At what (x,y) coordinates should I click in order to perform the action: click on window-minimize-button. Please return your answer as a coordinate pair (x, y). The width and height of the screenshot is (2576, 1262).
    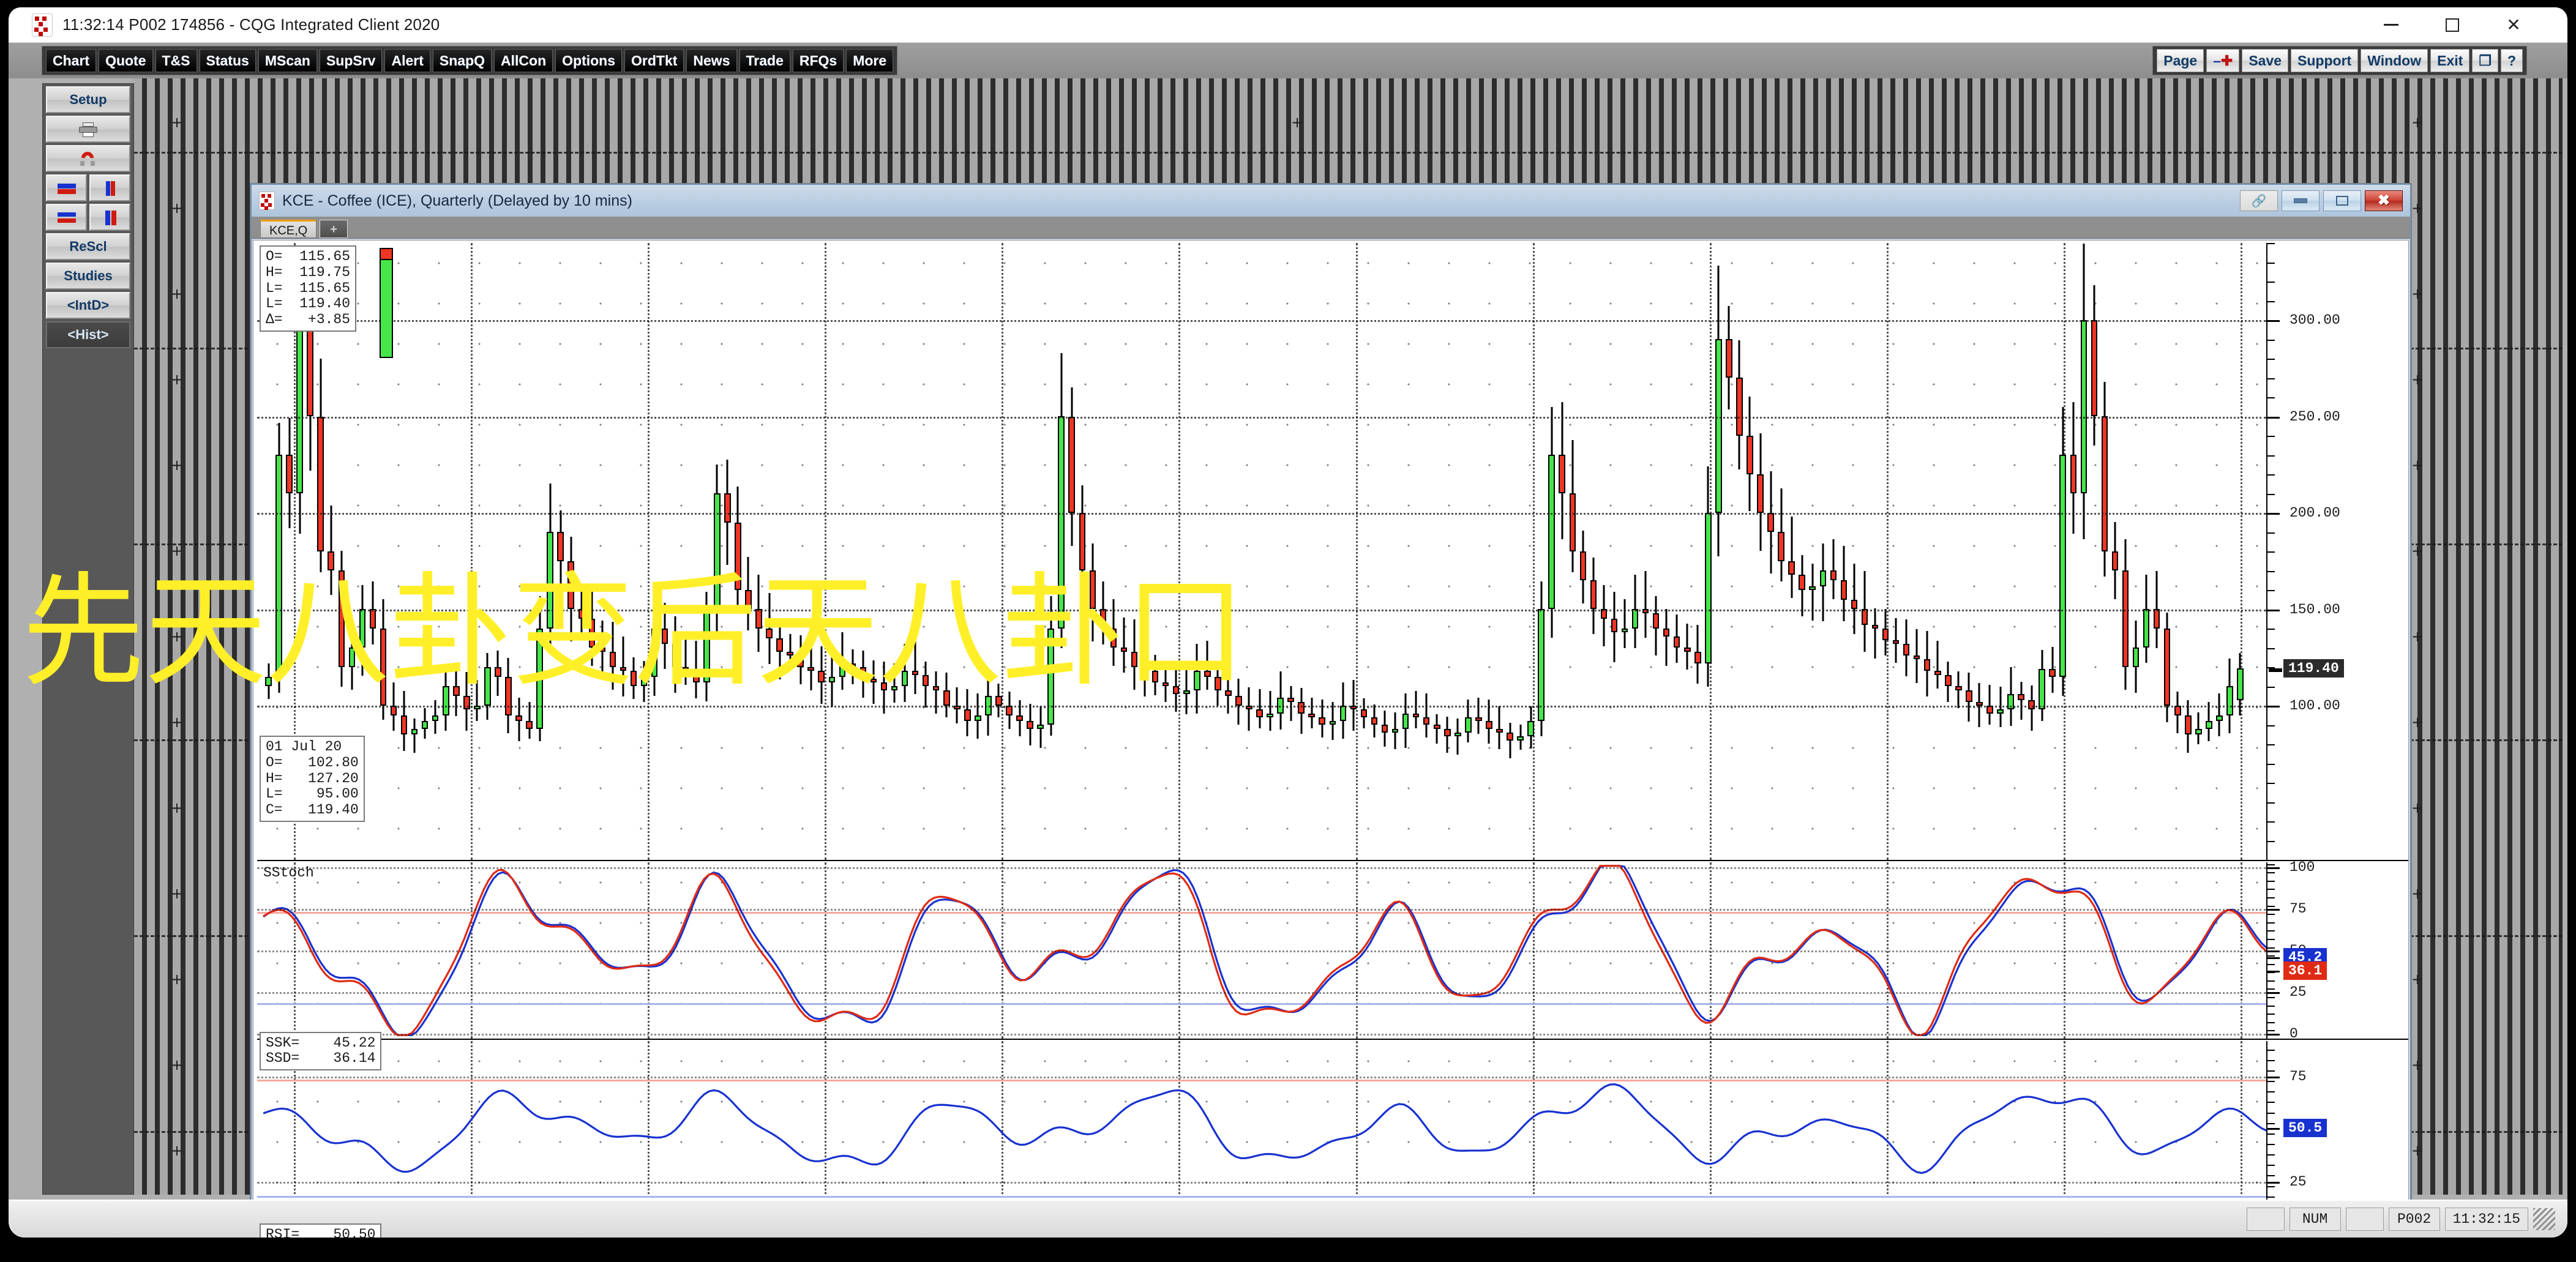
    Looking at the image, I should click on (2391, 24).